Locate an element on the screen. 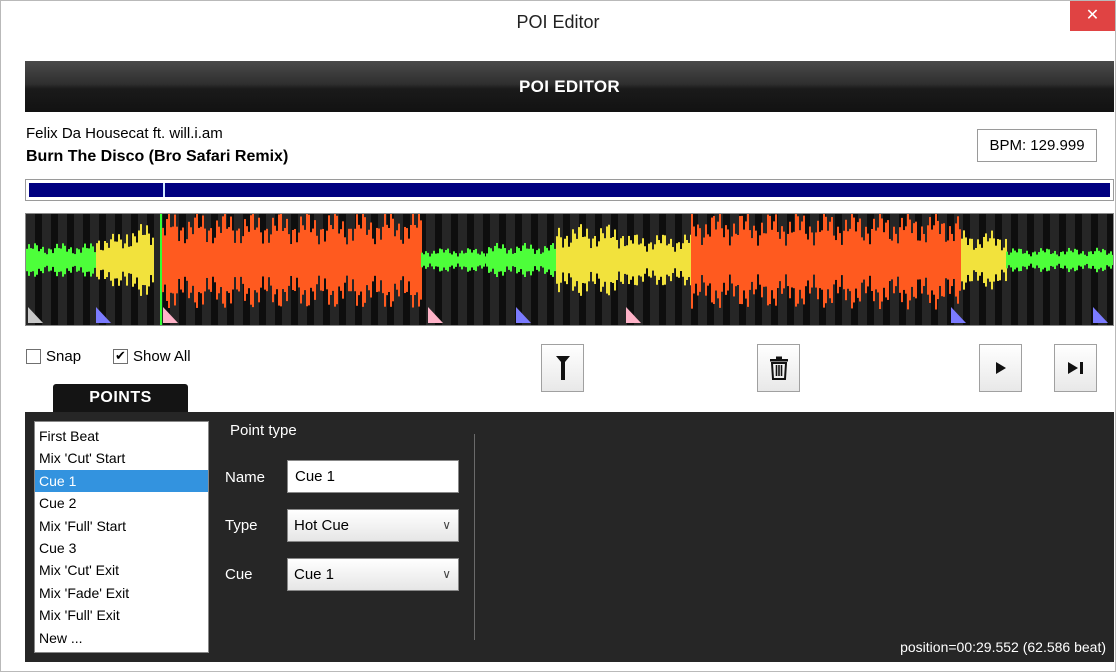 This screenshot has height=672, width=1116. name-input: Cue 1 is located at coordinates (373, 476).